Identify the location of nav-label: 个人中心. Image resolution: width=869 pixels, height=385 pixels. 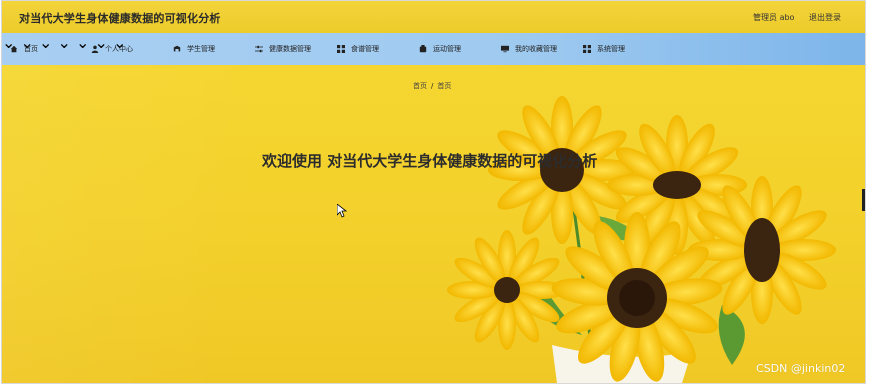
(119, 49).